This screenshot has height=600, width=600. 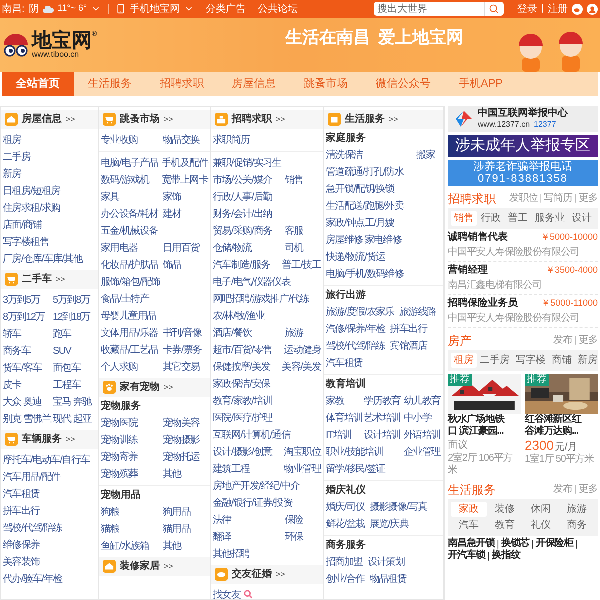 What do you see at coordinates (172, 197) in the screenshot?
I see `category-link: 家饰` at bounding box center [172, 197].